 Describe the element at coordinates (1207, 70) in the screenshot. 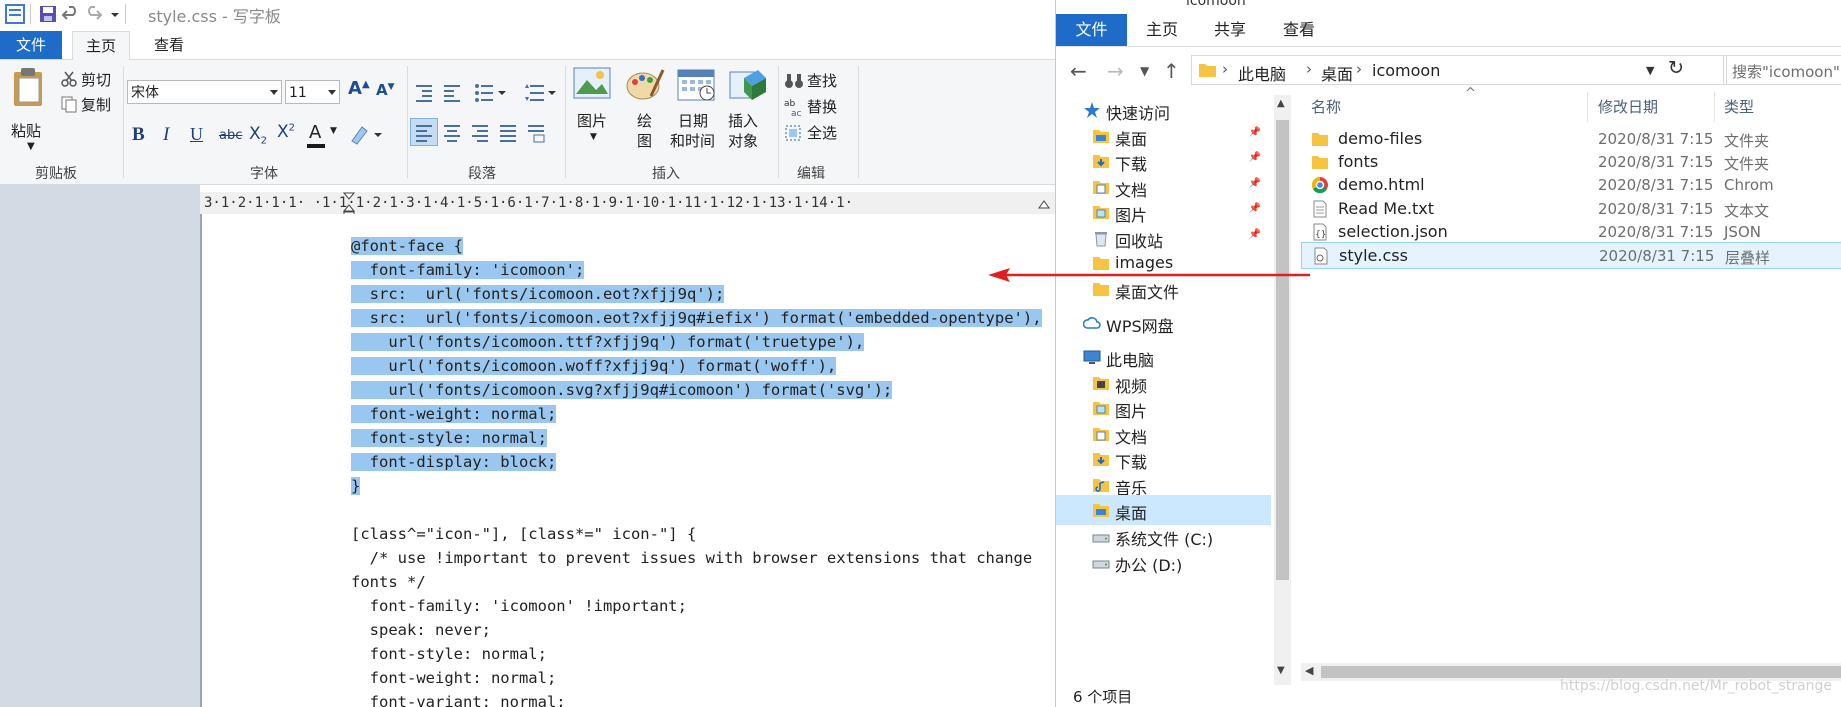

I see `folder-icon` at that location.